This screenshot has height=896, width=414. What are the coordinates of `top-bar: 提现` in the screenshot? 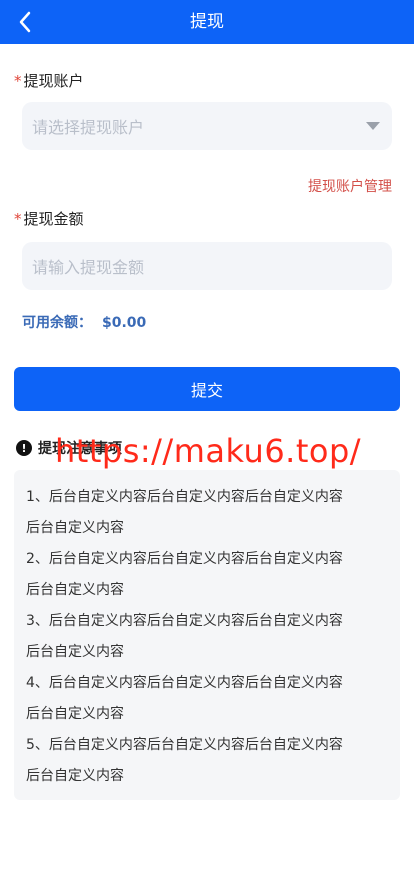 It's located at (207, 22).